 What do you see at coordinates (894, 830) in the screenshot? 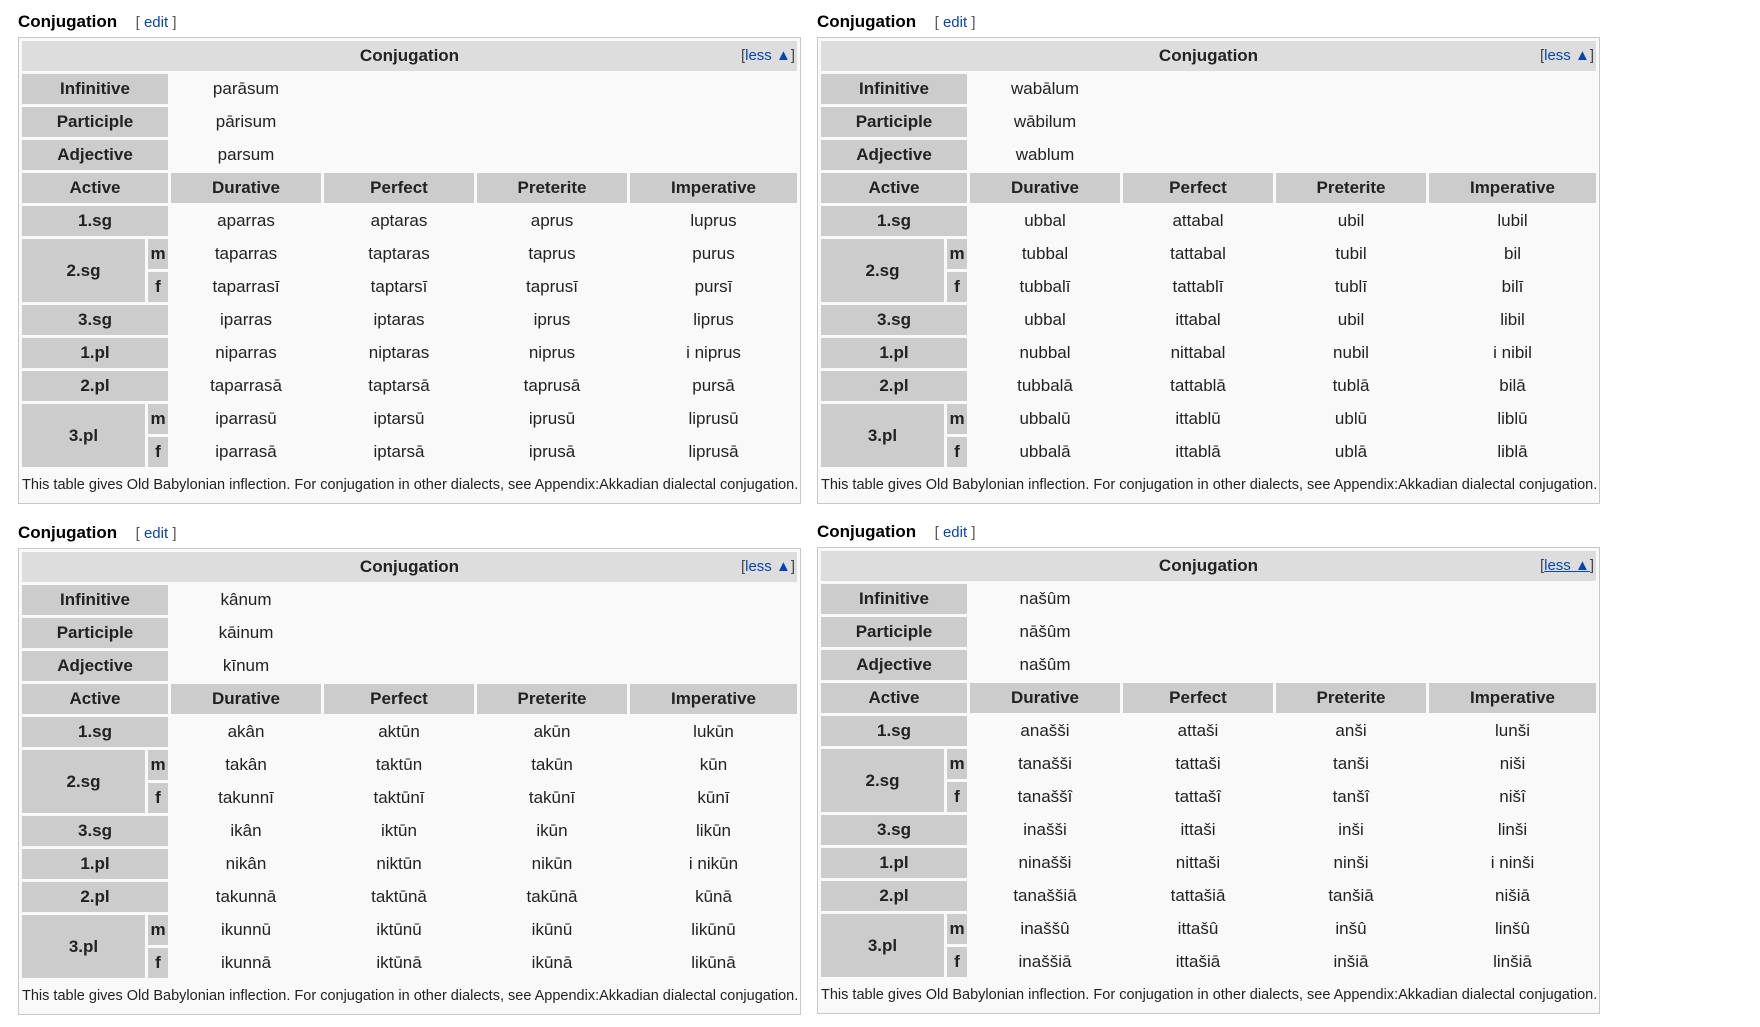
I see `person-label: 3.sg` at bounding box center [894, 830].